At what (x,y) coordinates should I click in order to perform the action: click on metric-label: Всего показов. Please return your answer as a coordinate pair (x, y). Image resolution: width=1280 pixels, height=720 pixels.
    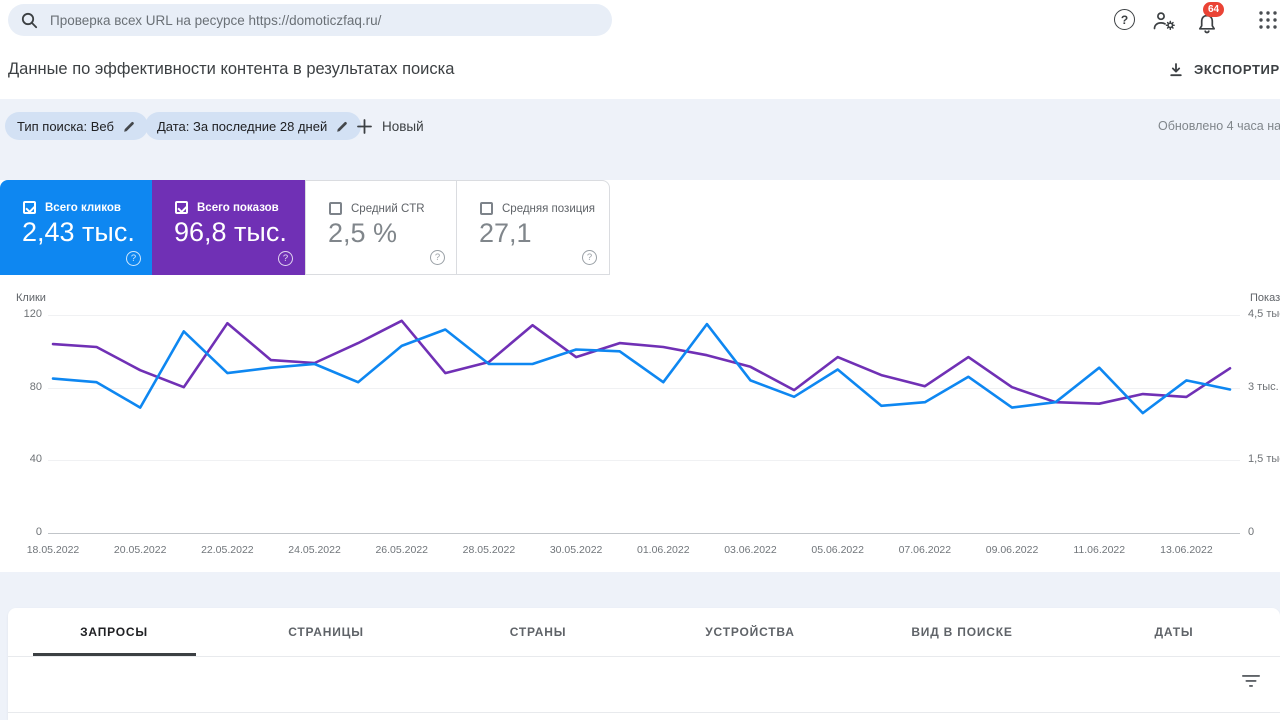
    Looking at the image, I should click on (238, 207).